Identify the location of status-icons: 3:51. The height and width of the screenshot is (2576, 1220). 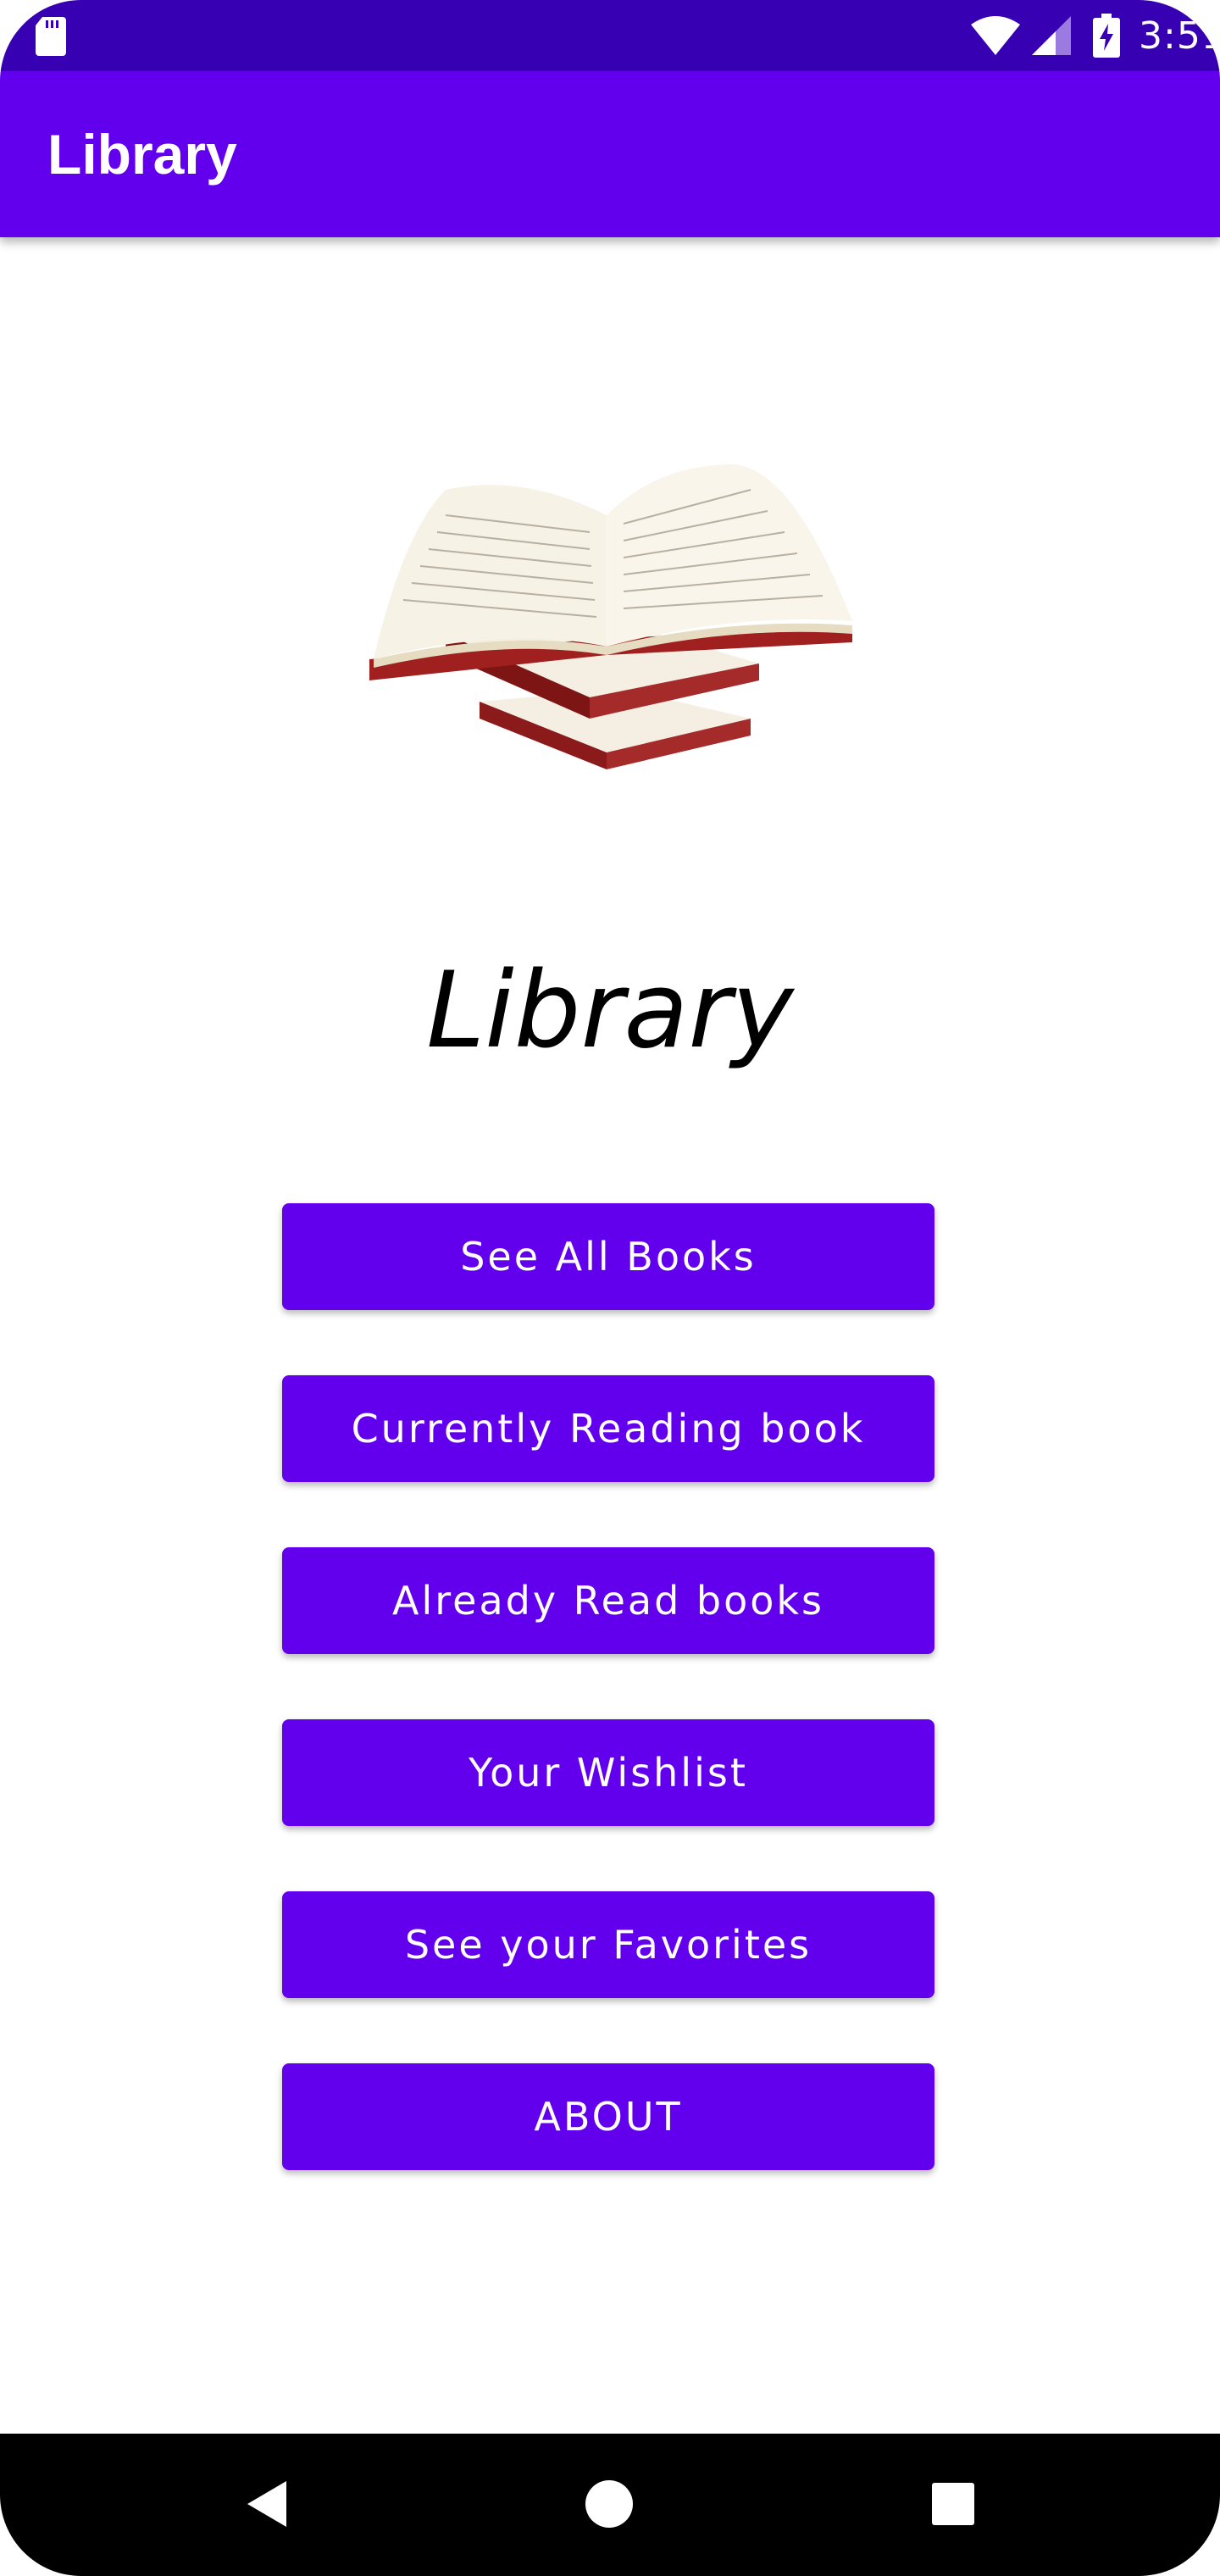
(1094, 35).